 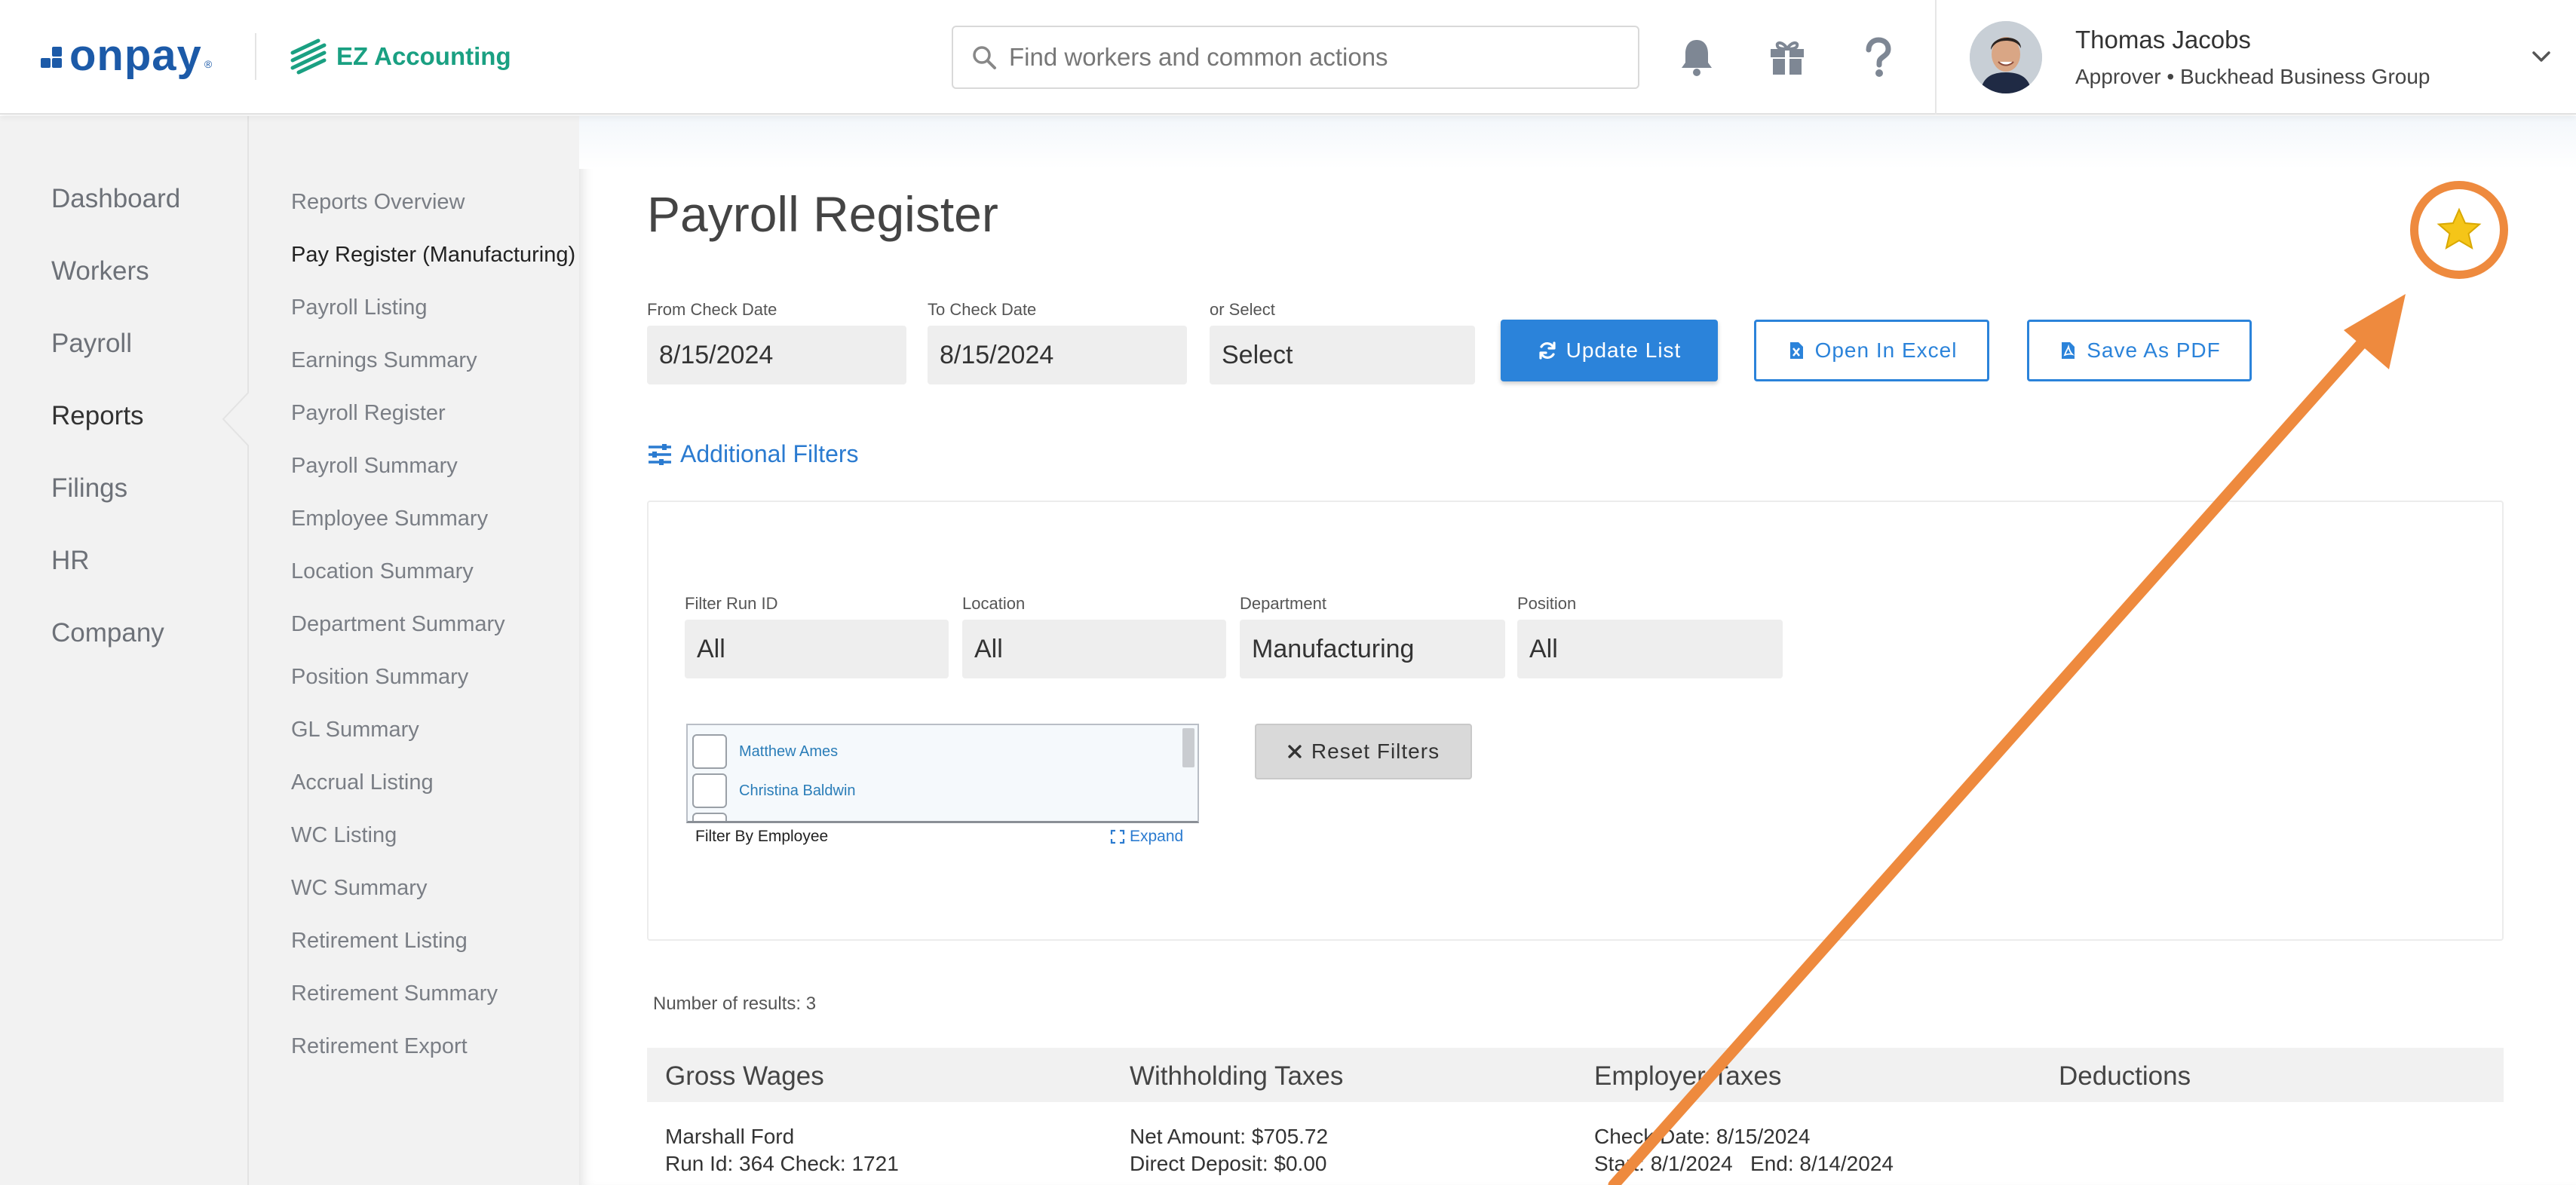 I want to click on notifications-button, so click(x=1697, y=57).